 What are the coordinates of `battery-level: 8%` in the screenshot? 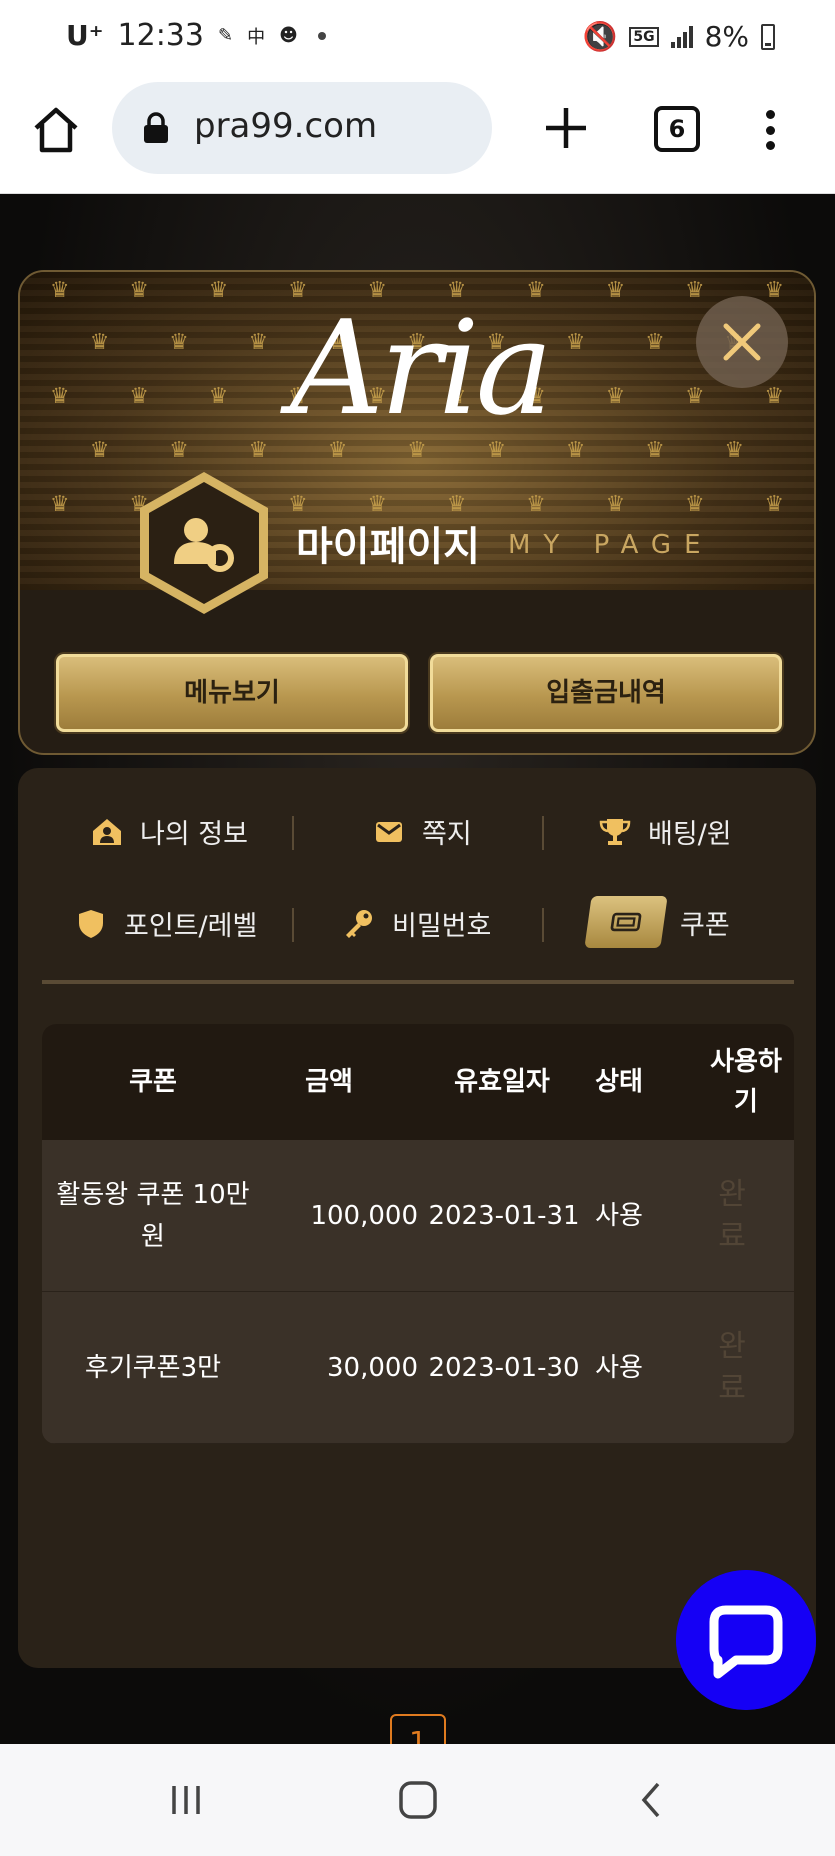 It's located at (726, 36).